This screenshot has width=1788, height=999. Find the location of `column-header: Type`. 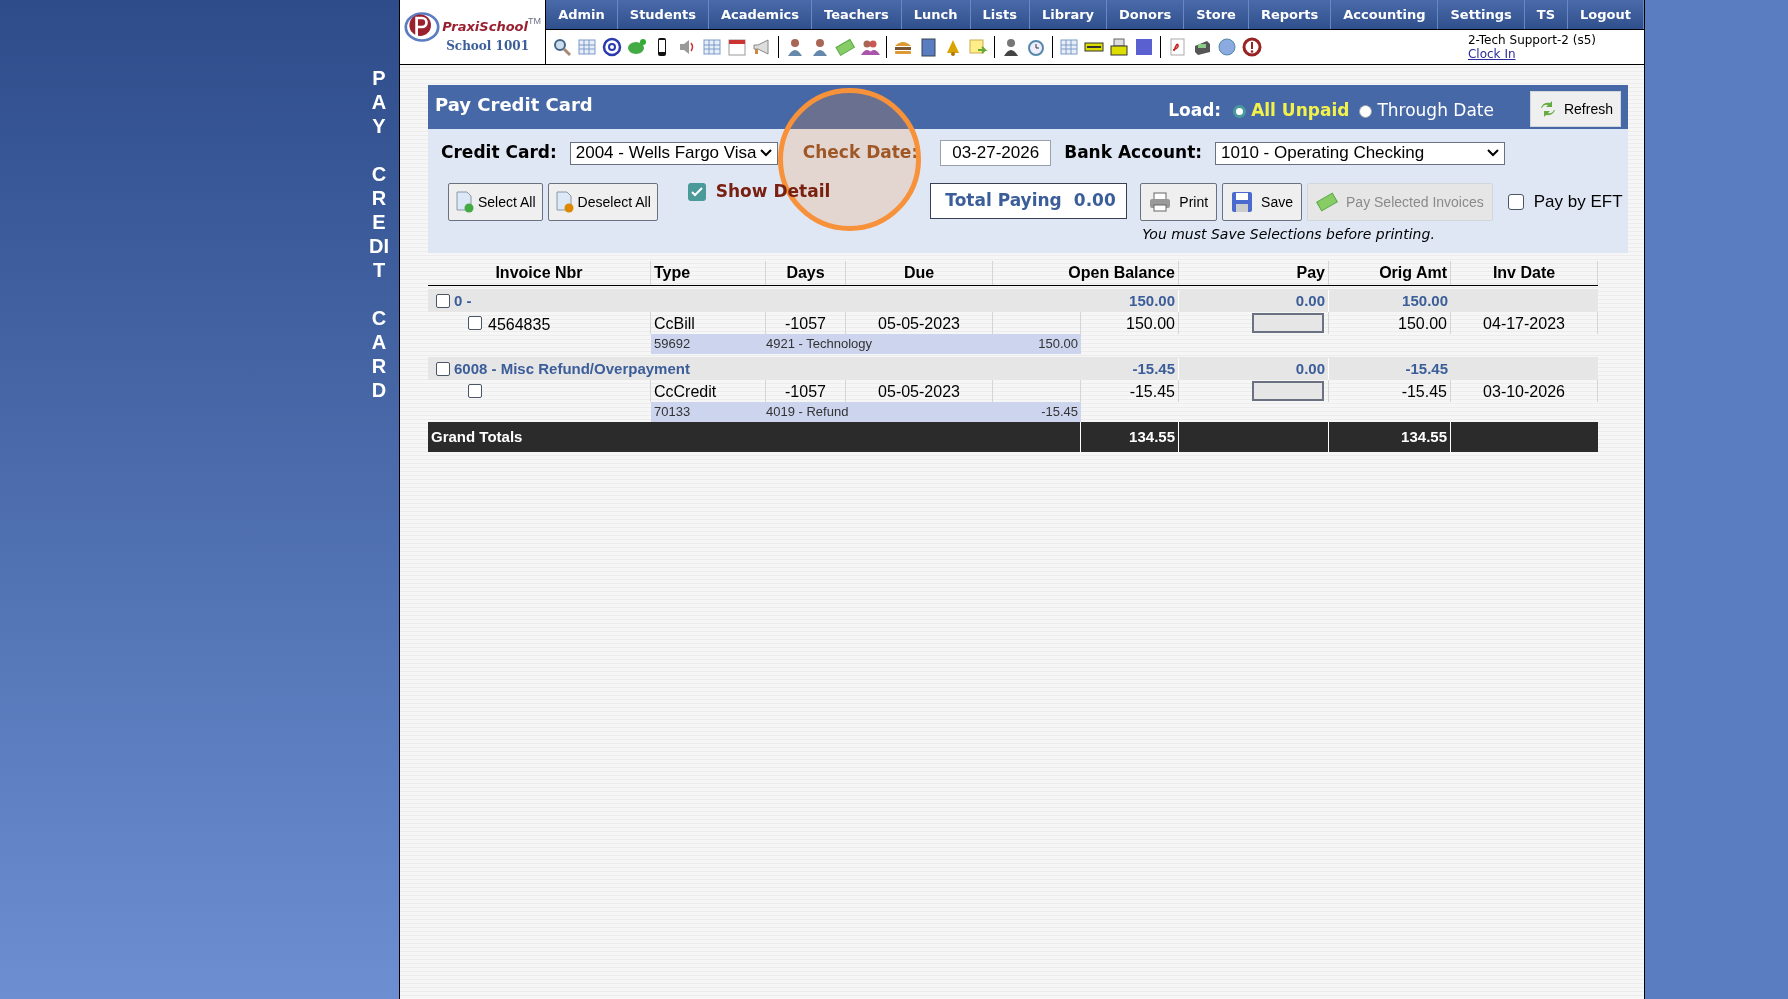

column-header: Type is located at coordinates (708, 273).